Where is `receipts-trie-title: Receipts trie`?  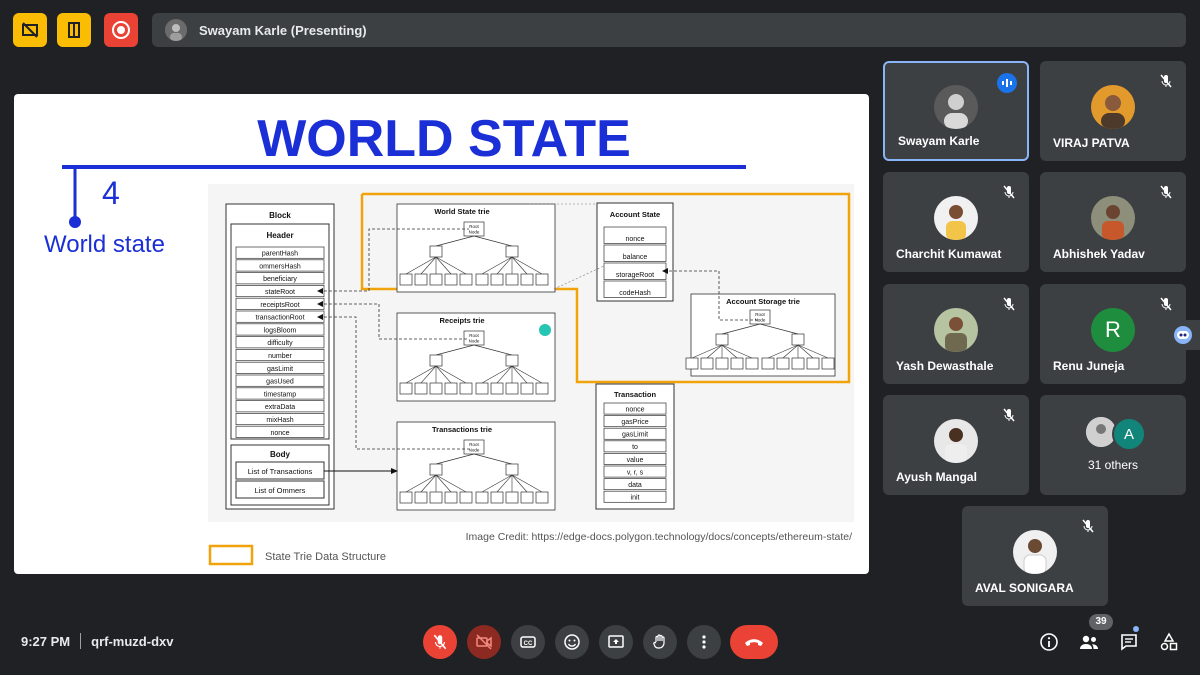 receipts-trie-title: Receipts trie is located at coordinates (461, 320).